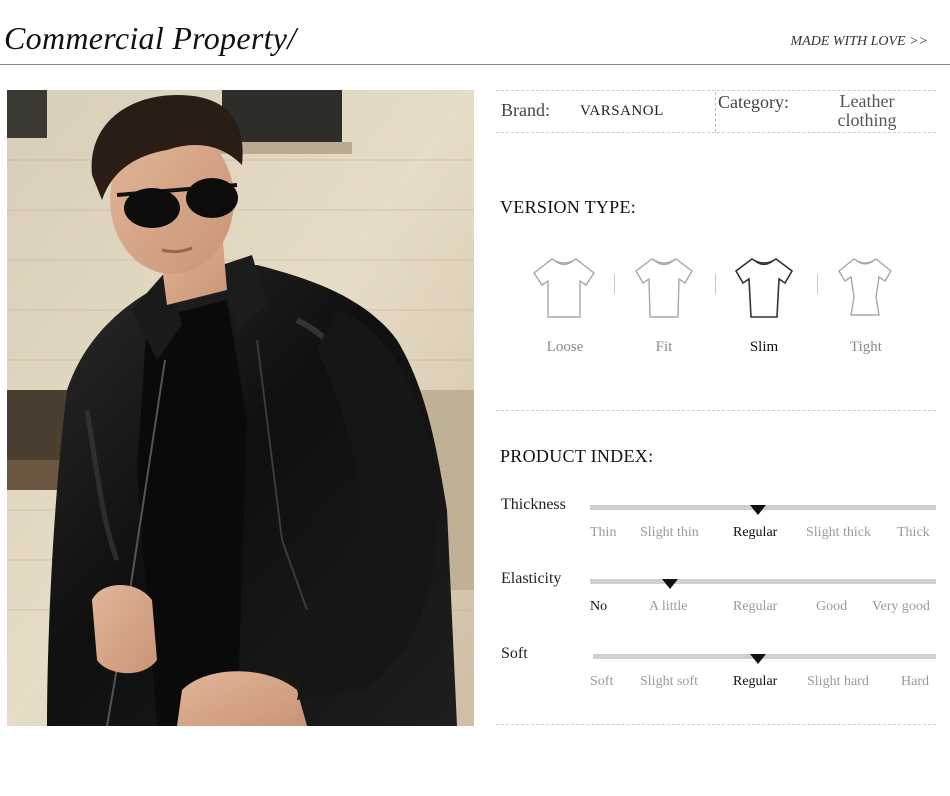 The image size is (950, 796). What do you see at coordinates (531, 578) in the screenshot?
I see `elasticity-label: Elasticity` at bounding box center [531, 578].